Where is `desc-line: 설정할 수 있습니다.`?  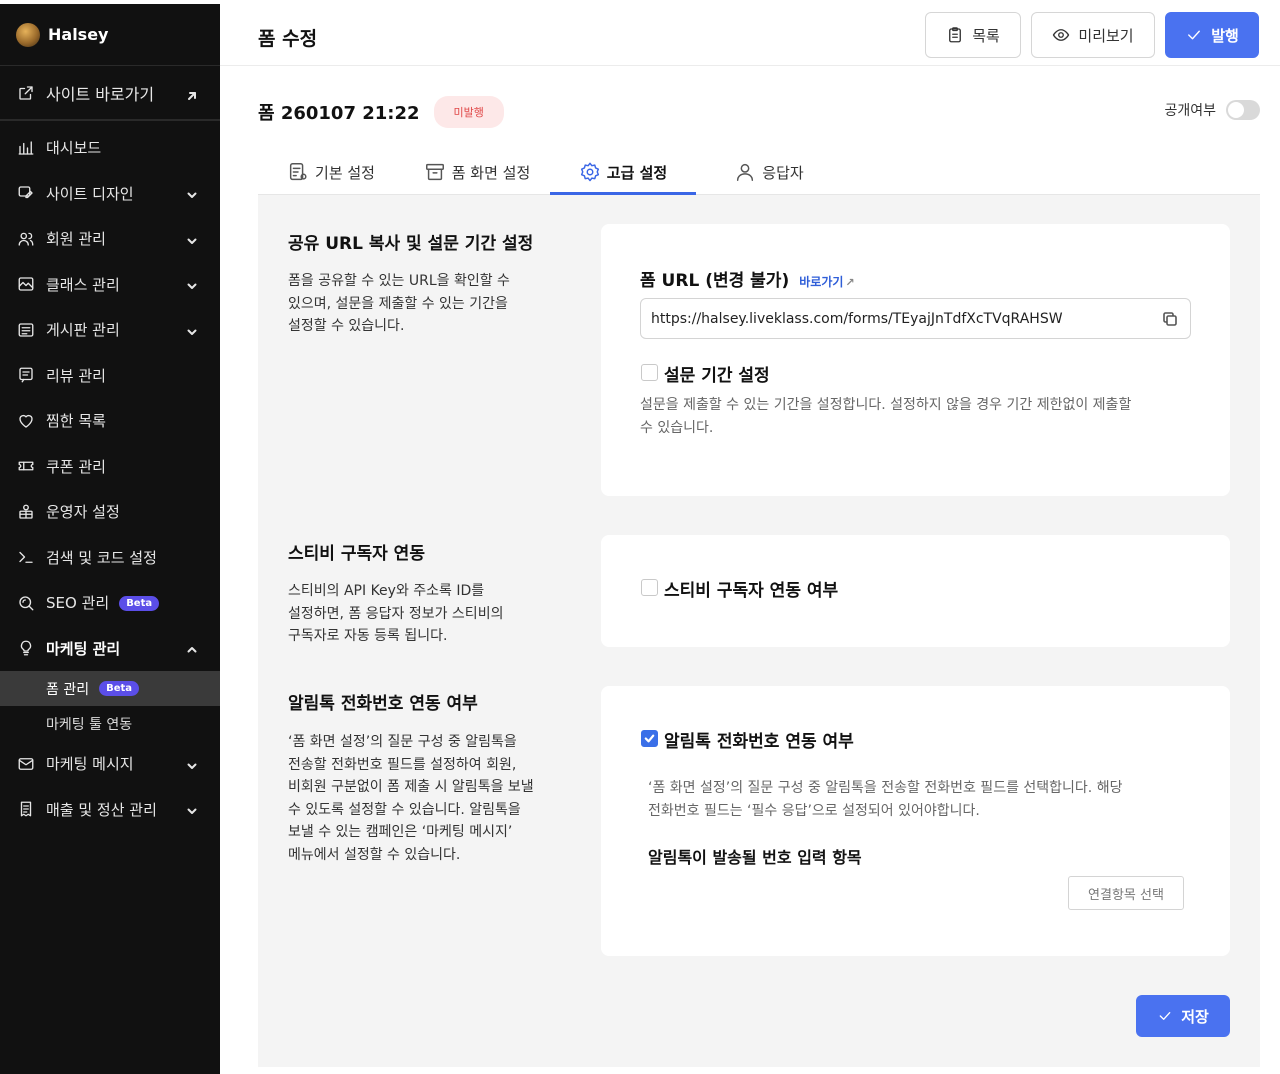
desc-line: 설정할 수 있습니다. is located at coordinates (346, 326).